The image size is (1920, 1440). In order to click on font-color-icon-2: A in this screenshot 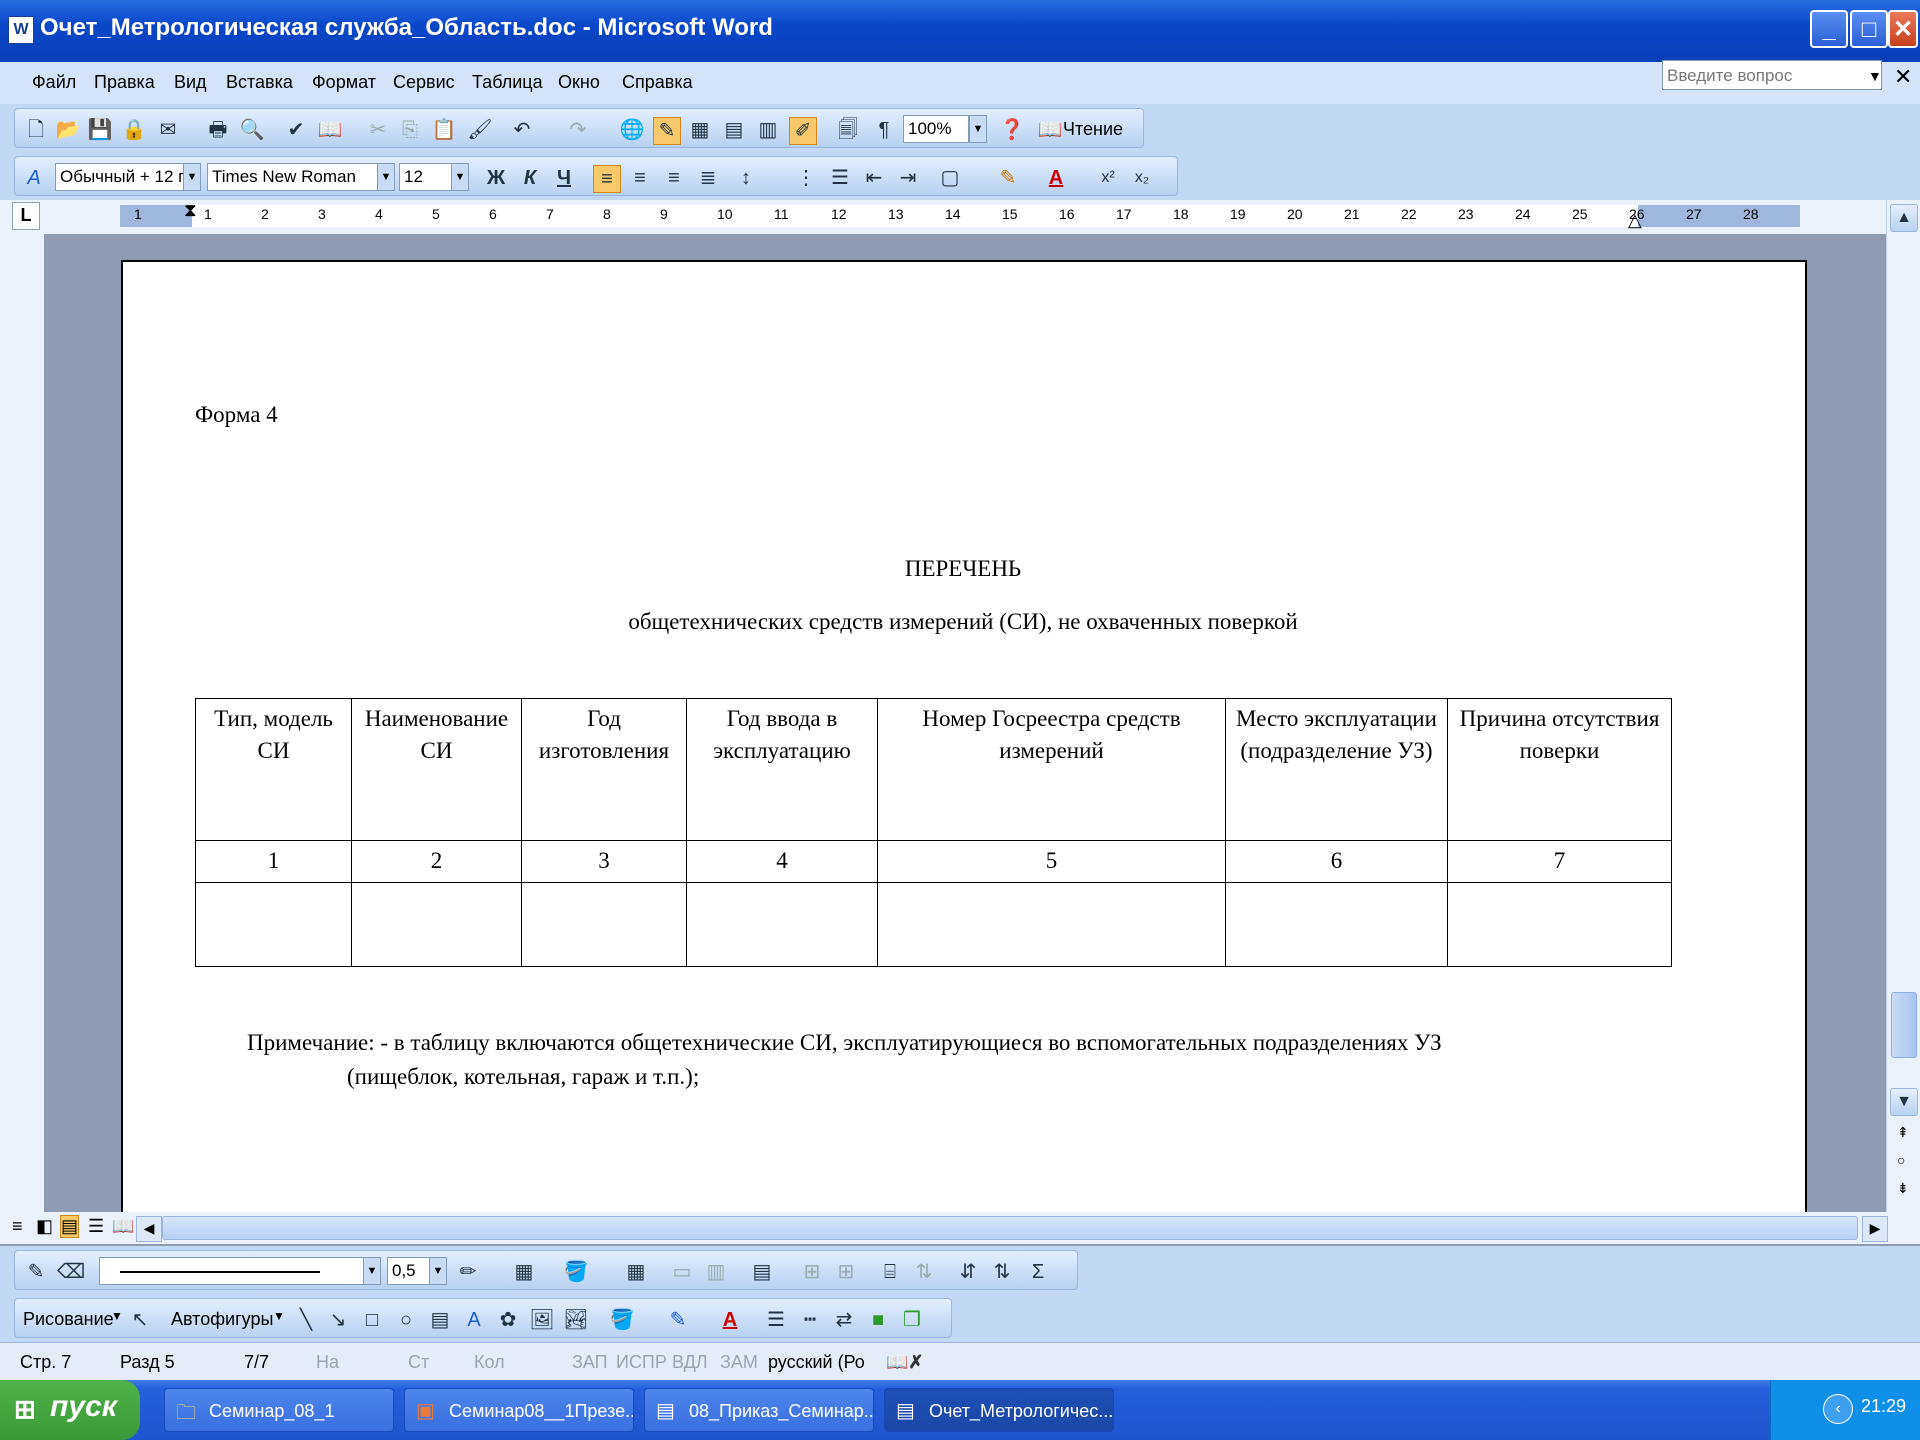, I will do `click(730, 1320)`.